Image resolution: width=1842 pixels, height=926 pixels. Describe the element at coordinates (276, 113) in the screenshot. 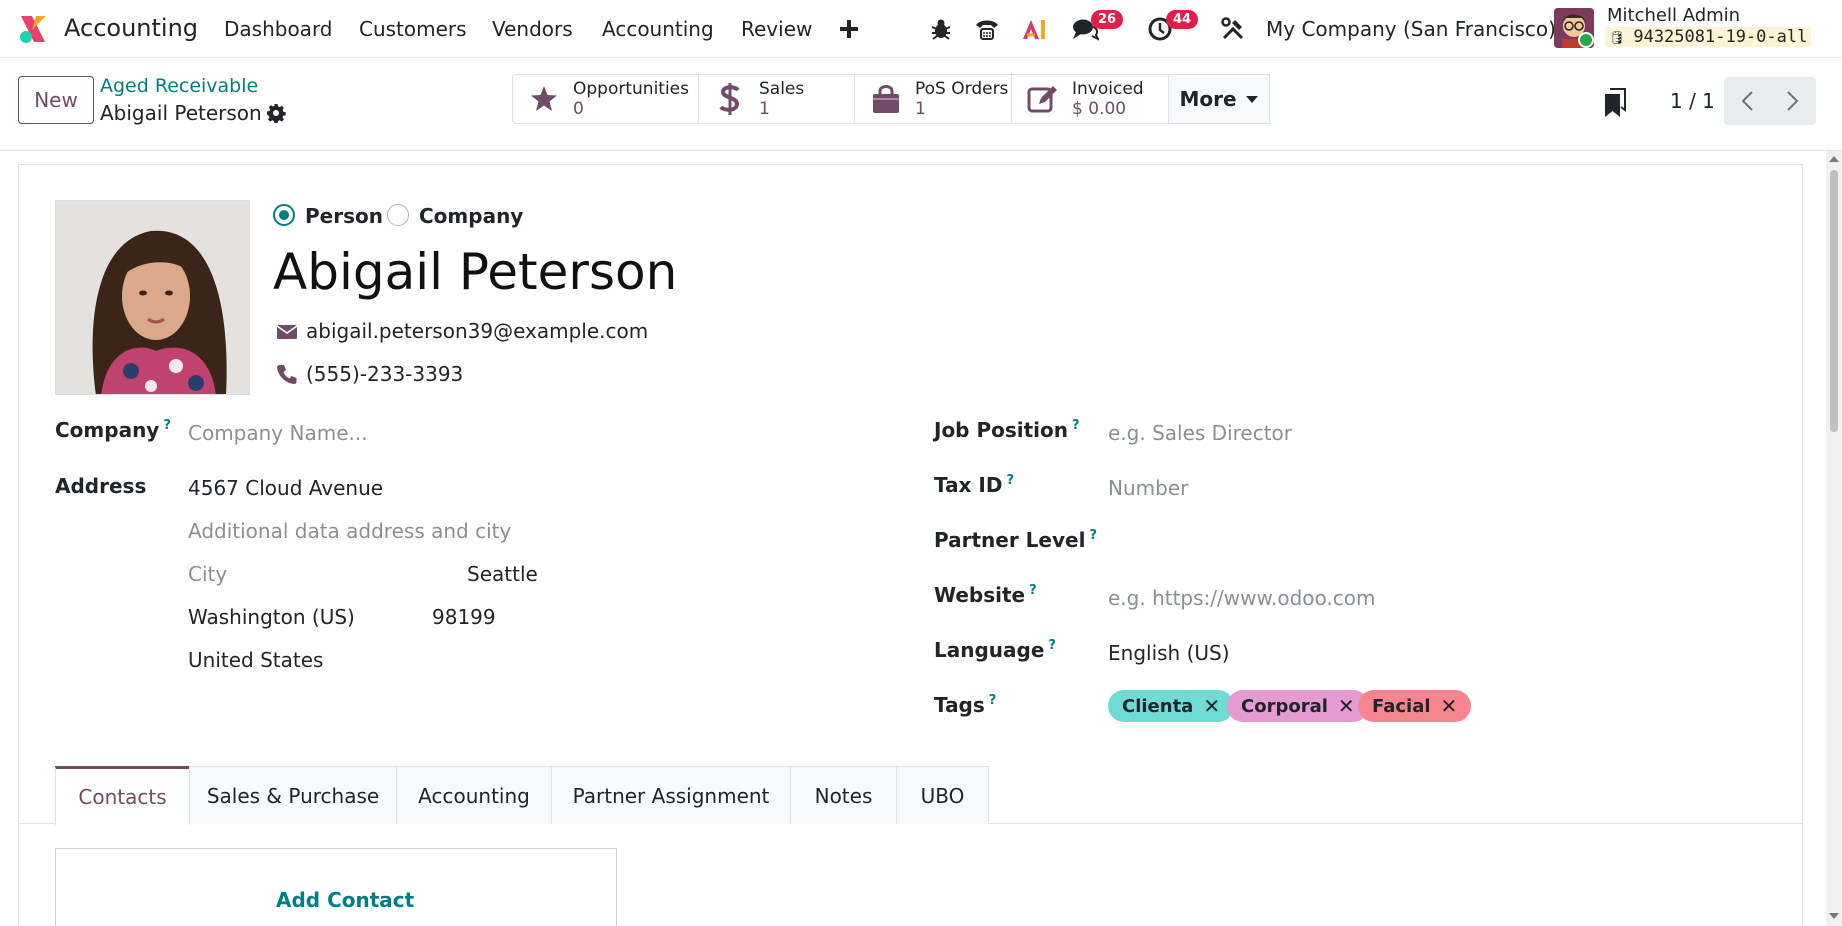

I see `gear-icon` at that location.